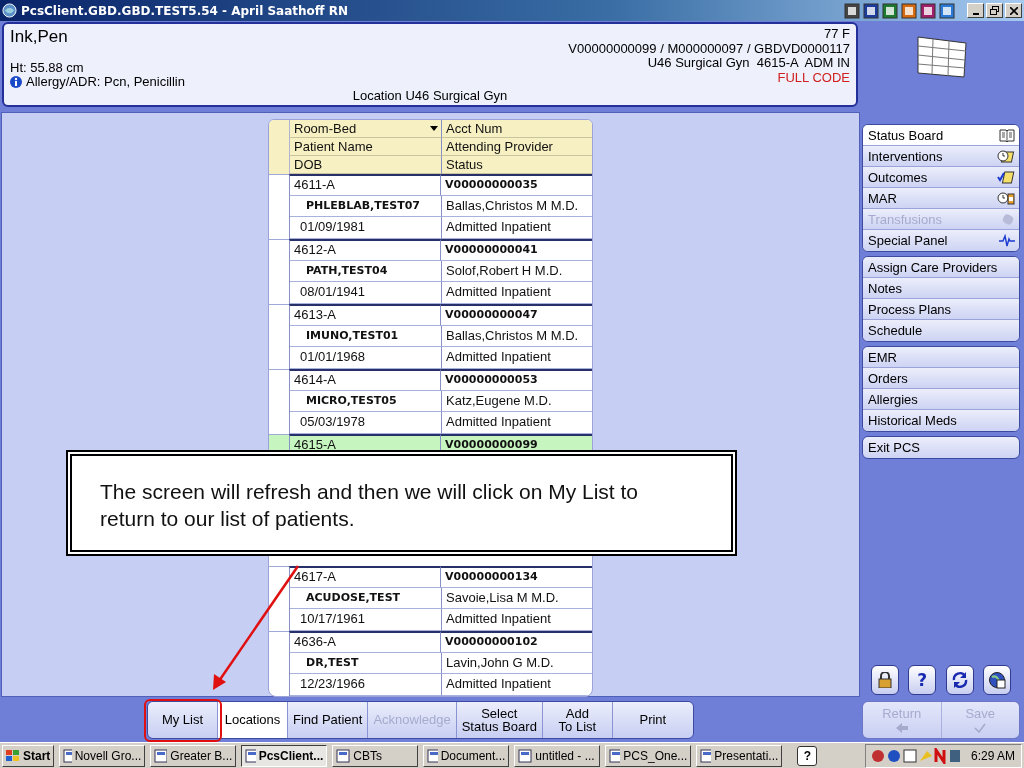 The height and width of the screenshot is (768, 1024). What do you see at coordinates (491, 314) in the screenshot?
I see `table-cell: V00000000047` at bounding box center [491, 314].